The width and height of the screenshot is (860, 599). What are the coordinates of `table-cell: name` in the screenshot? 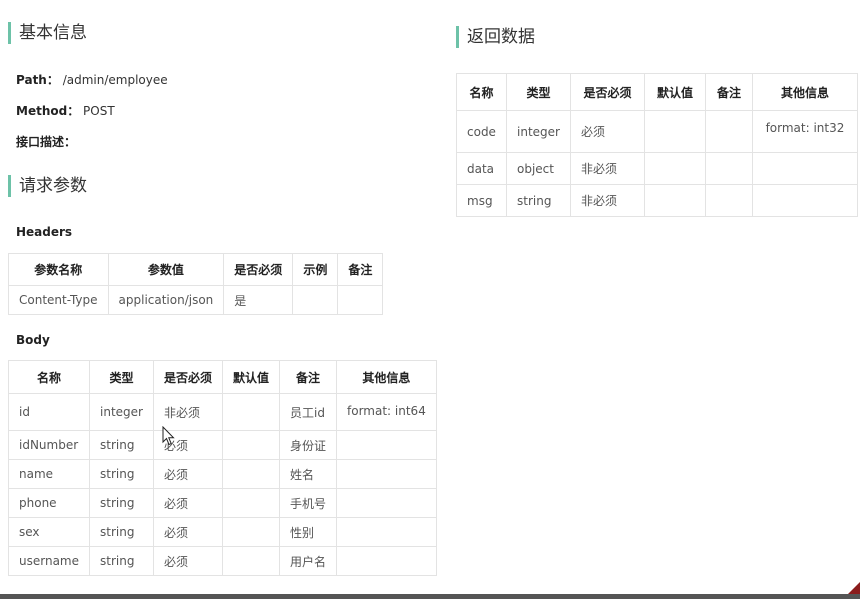 It's located at (49, 474).